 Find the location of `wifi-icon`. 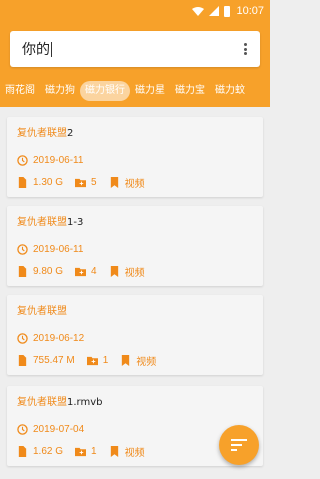

wifi-icon is located at coordinates (198, 11).